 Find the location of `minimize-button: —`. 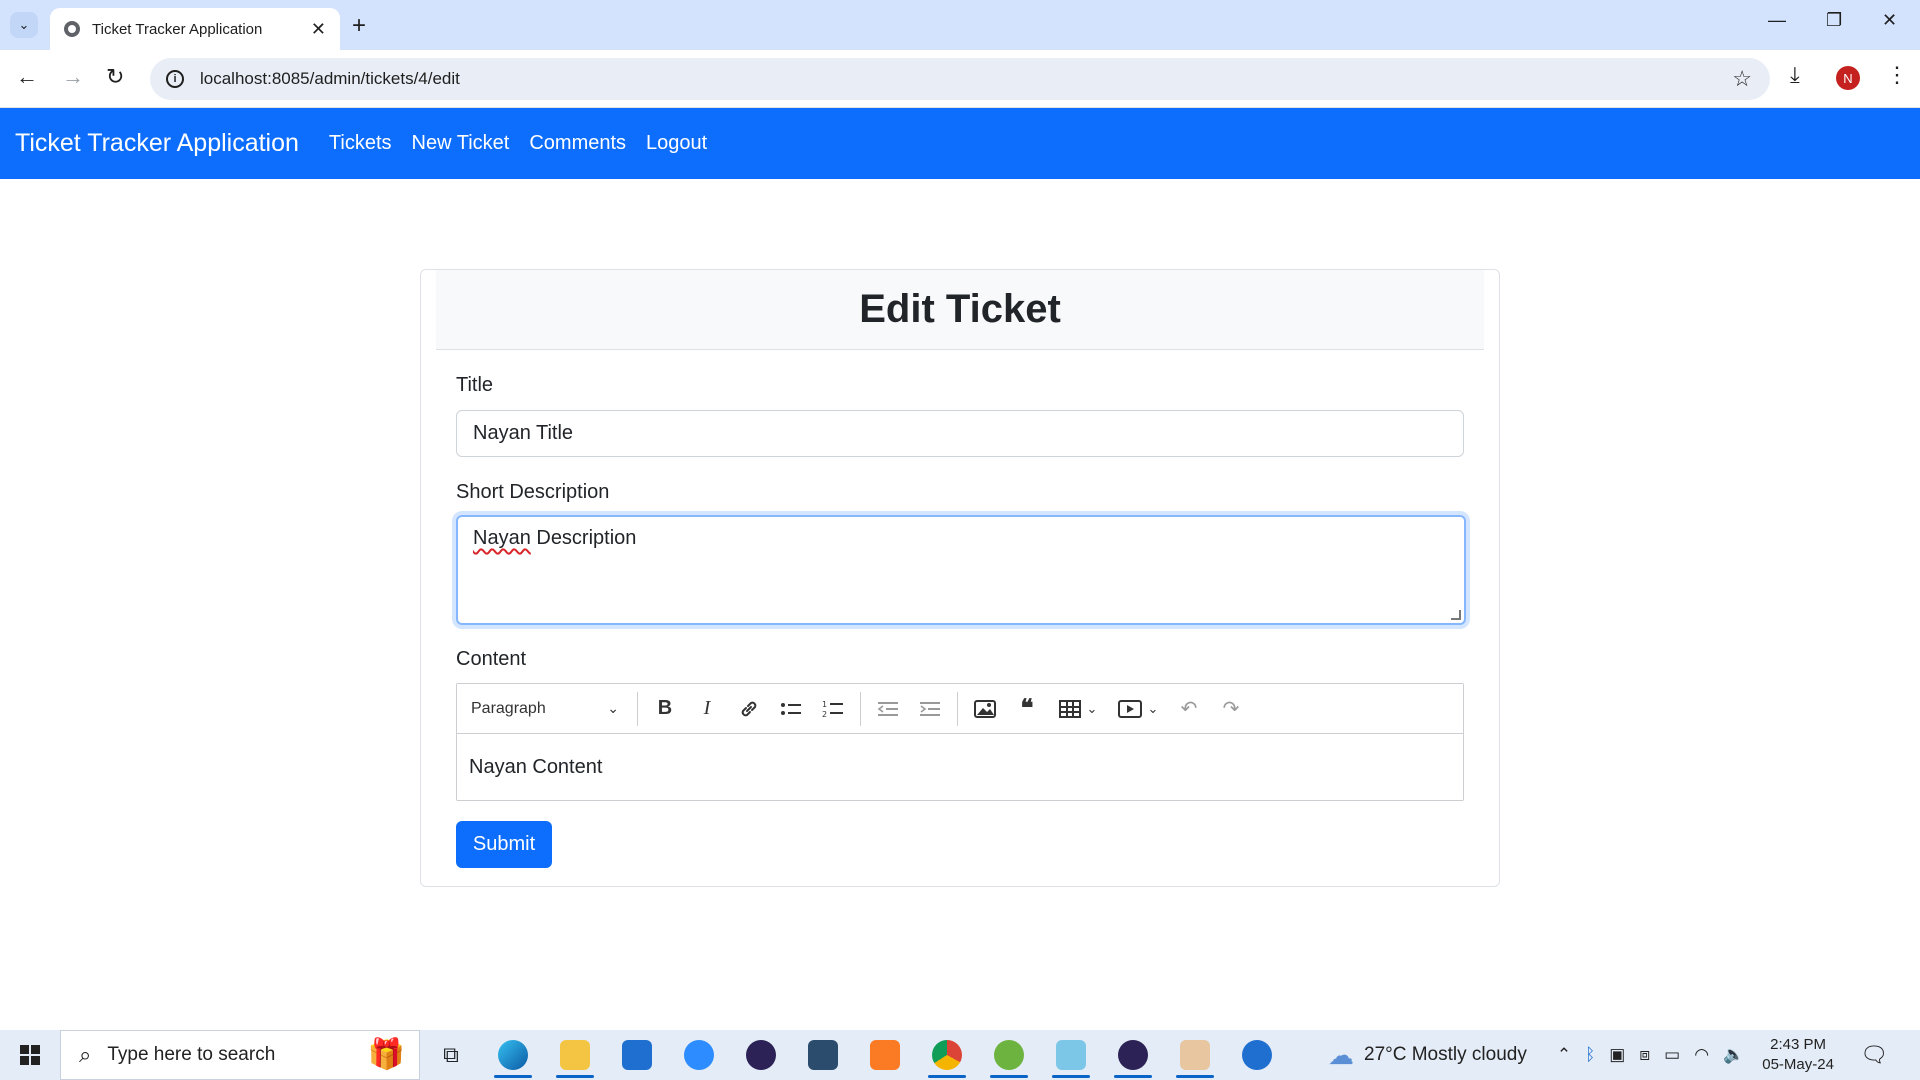

minimize-button: — is located at coordinates (1777, 20).